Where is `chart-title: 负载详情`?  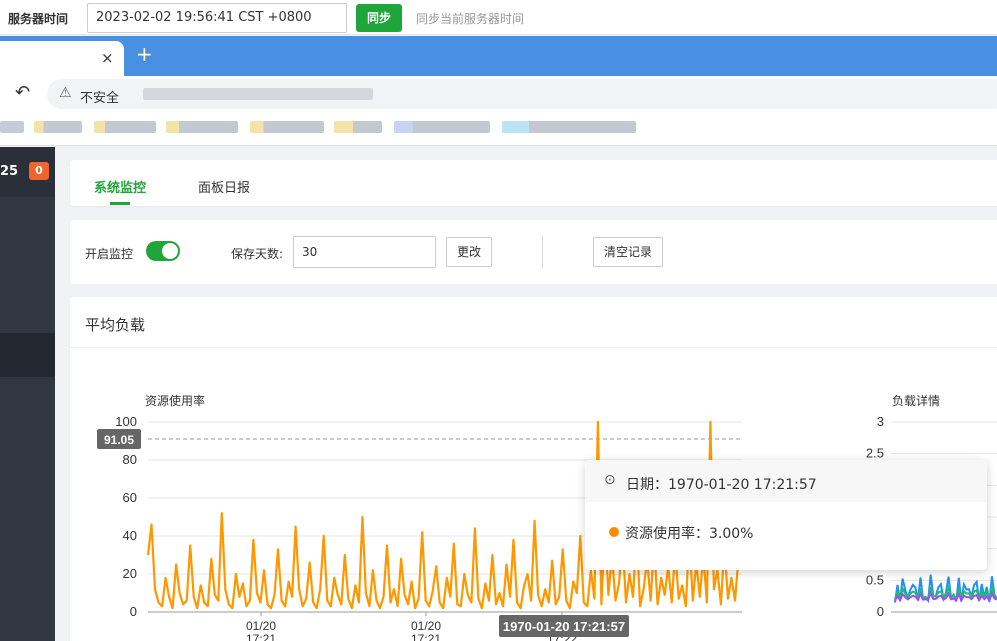 chart-title: 负载详情 is located at coordinates (916, 400).